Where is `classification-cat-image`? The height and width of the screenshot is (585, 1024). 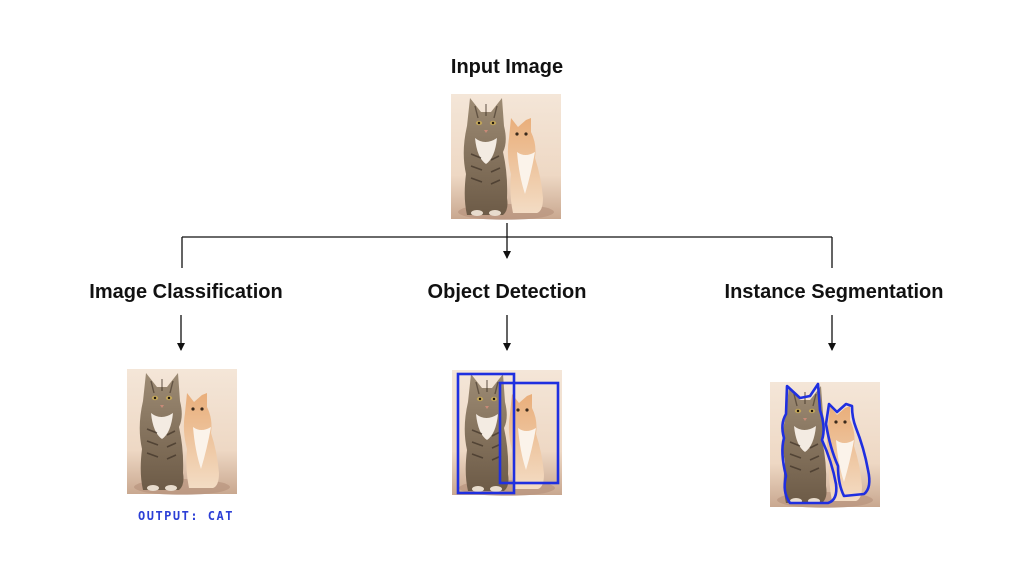
classification-cat-image is located at coordinates (182, 432).